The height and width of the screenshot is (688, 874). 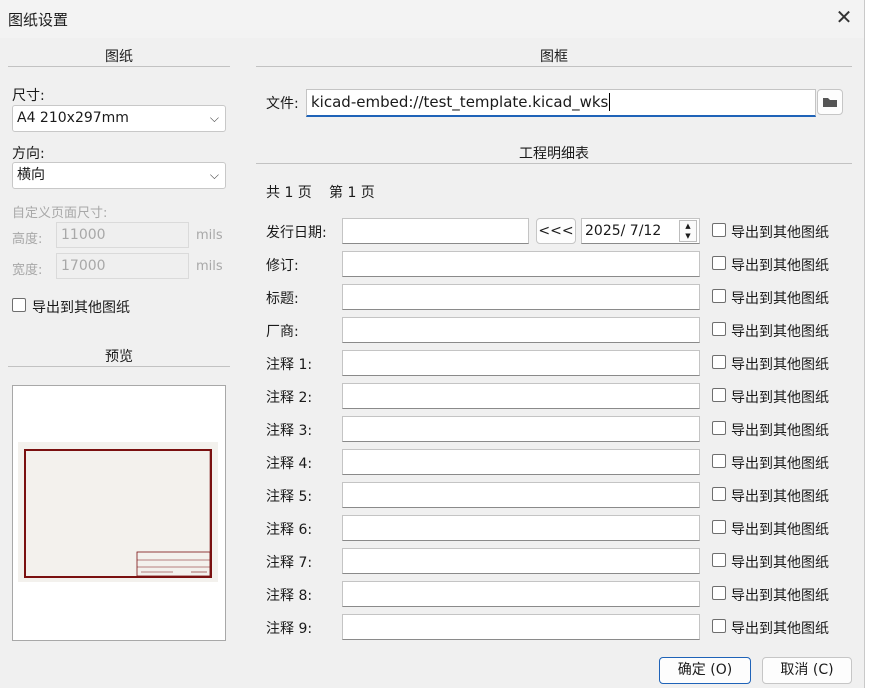 I want to click on folder-icon, so click(x=830, y=102).